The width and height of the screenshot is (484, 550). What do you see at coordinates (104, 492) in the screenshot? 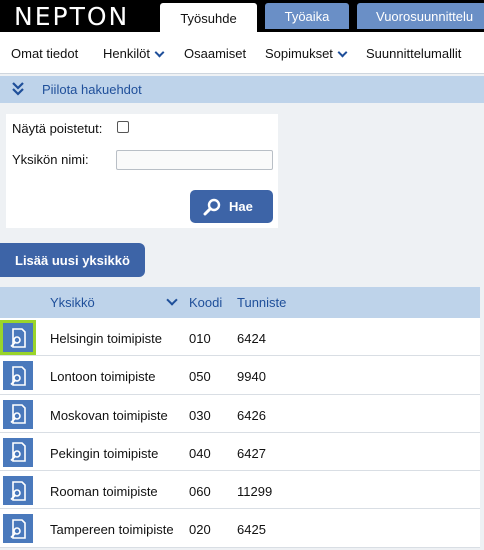
I see `unit-name-cell: Rooman toimipiste` at bounding box center [104, 492].